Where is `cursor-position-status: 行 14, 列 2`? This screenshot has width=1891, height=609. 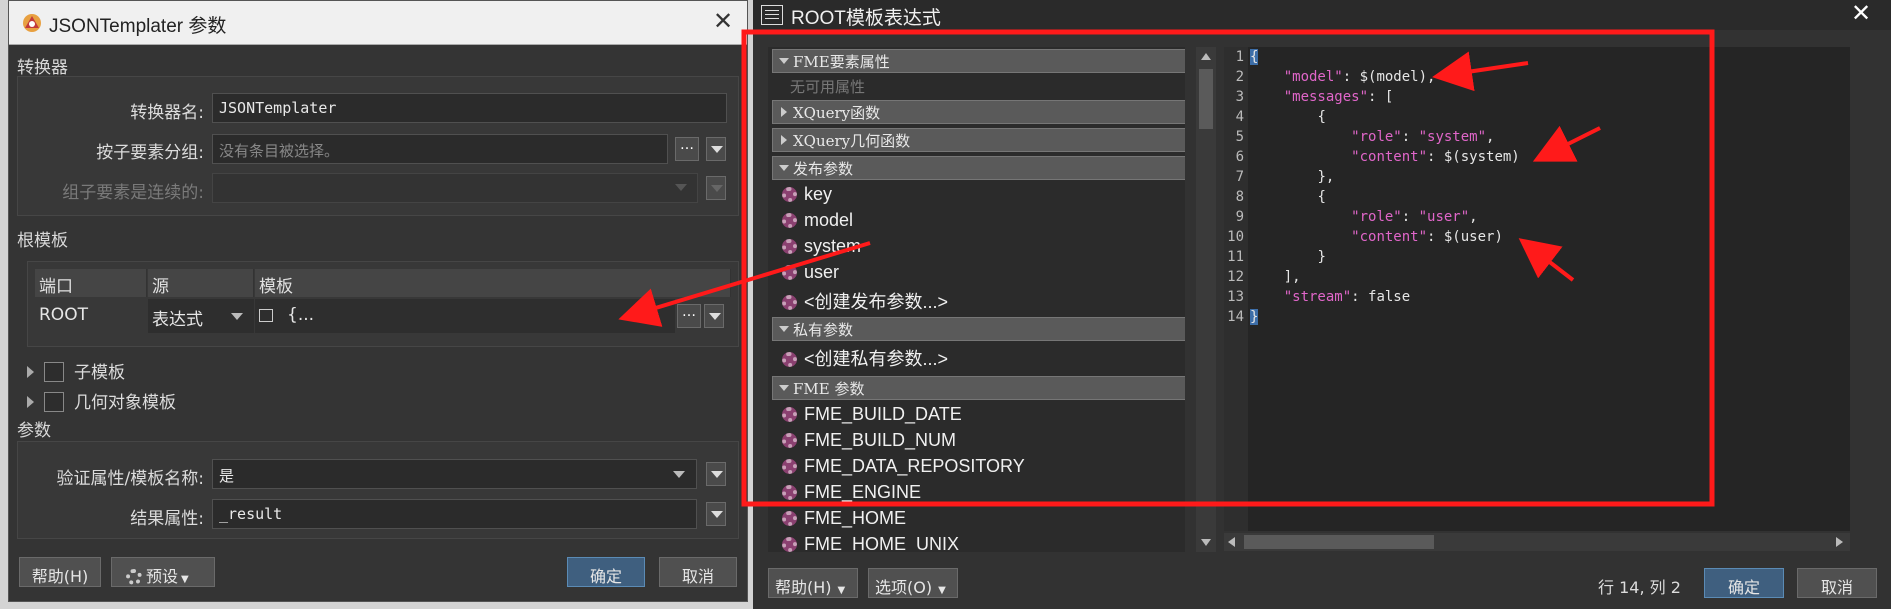
cursor-position-status: 行 14, 列 2 is located at coordinates (1639, 587).